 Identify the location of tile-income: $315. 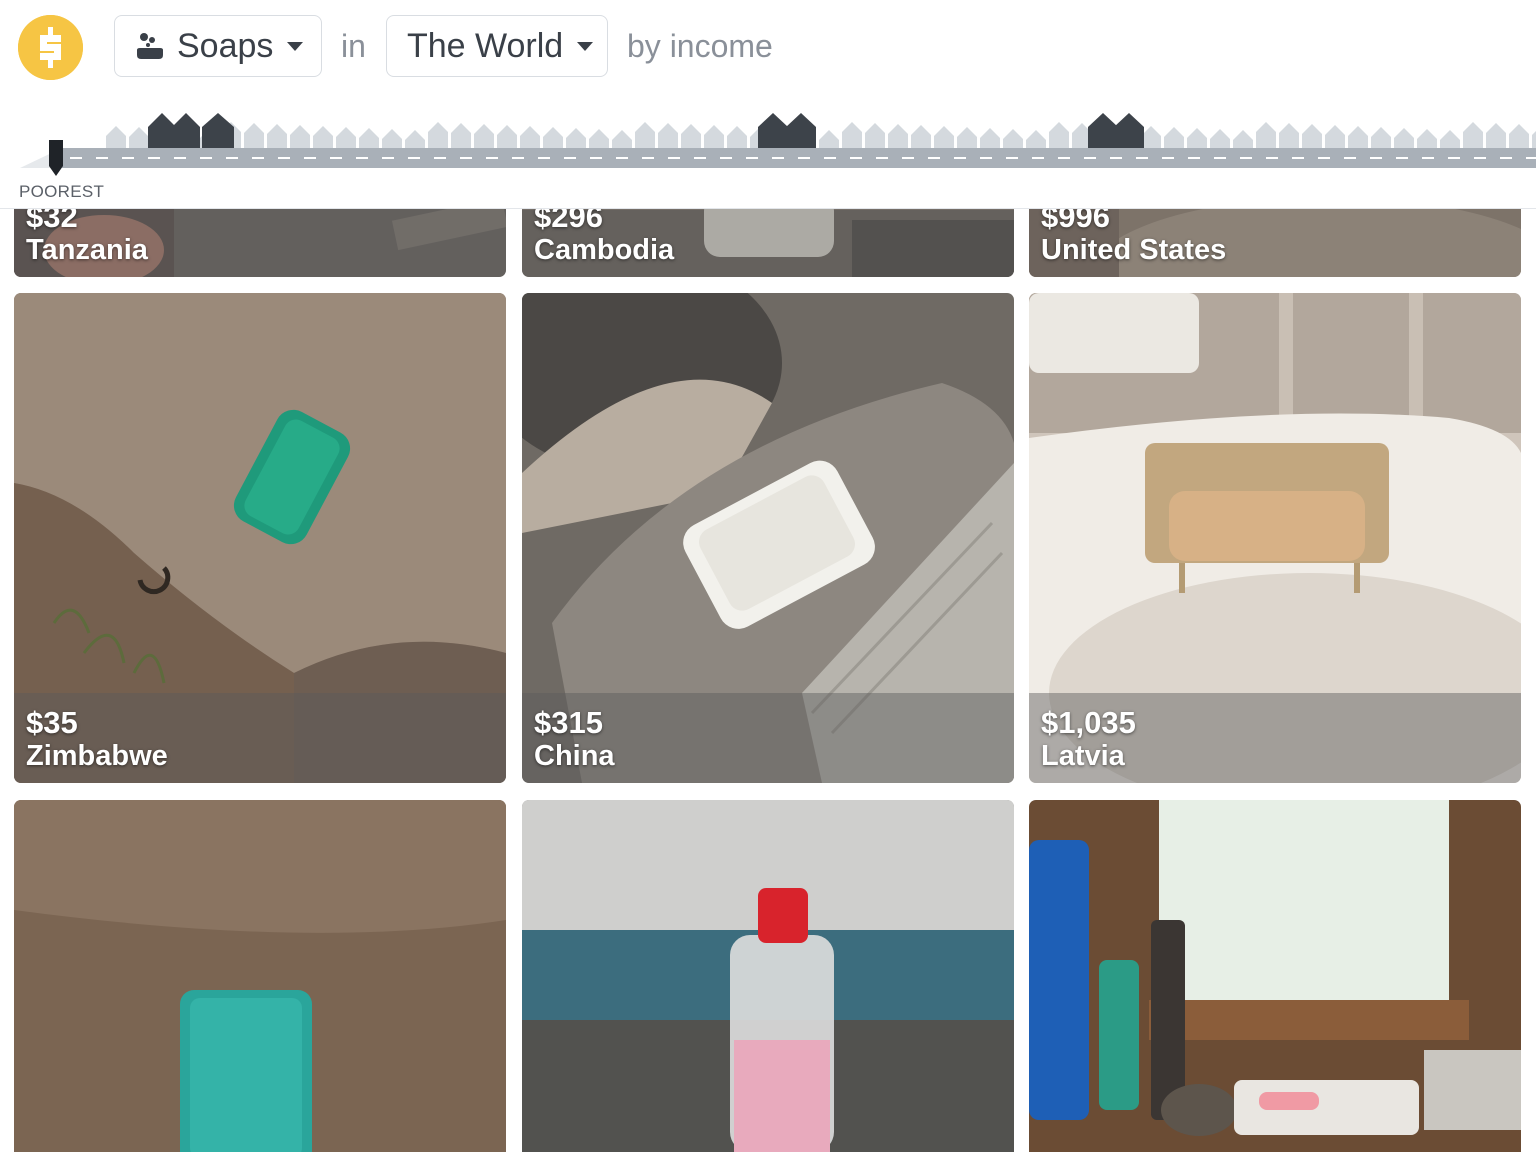
(568, 722).